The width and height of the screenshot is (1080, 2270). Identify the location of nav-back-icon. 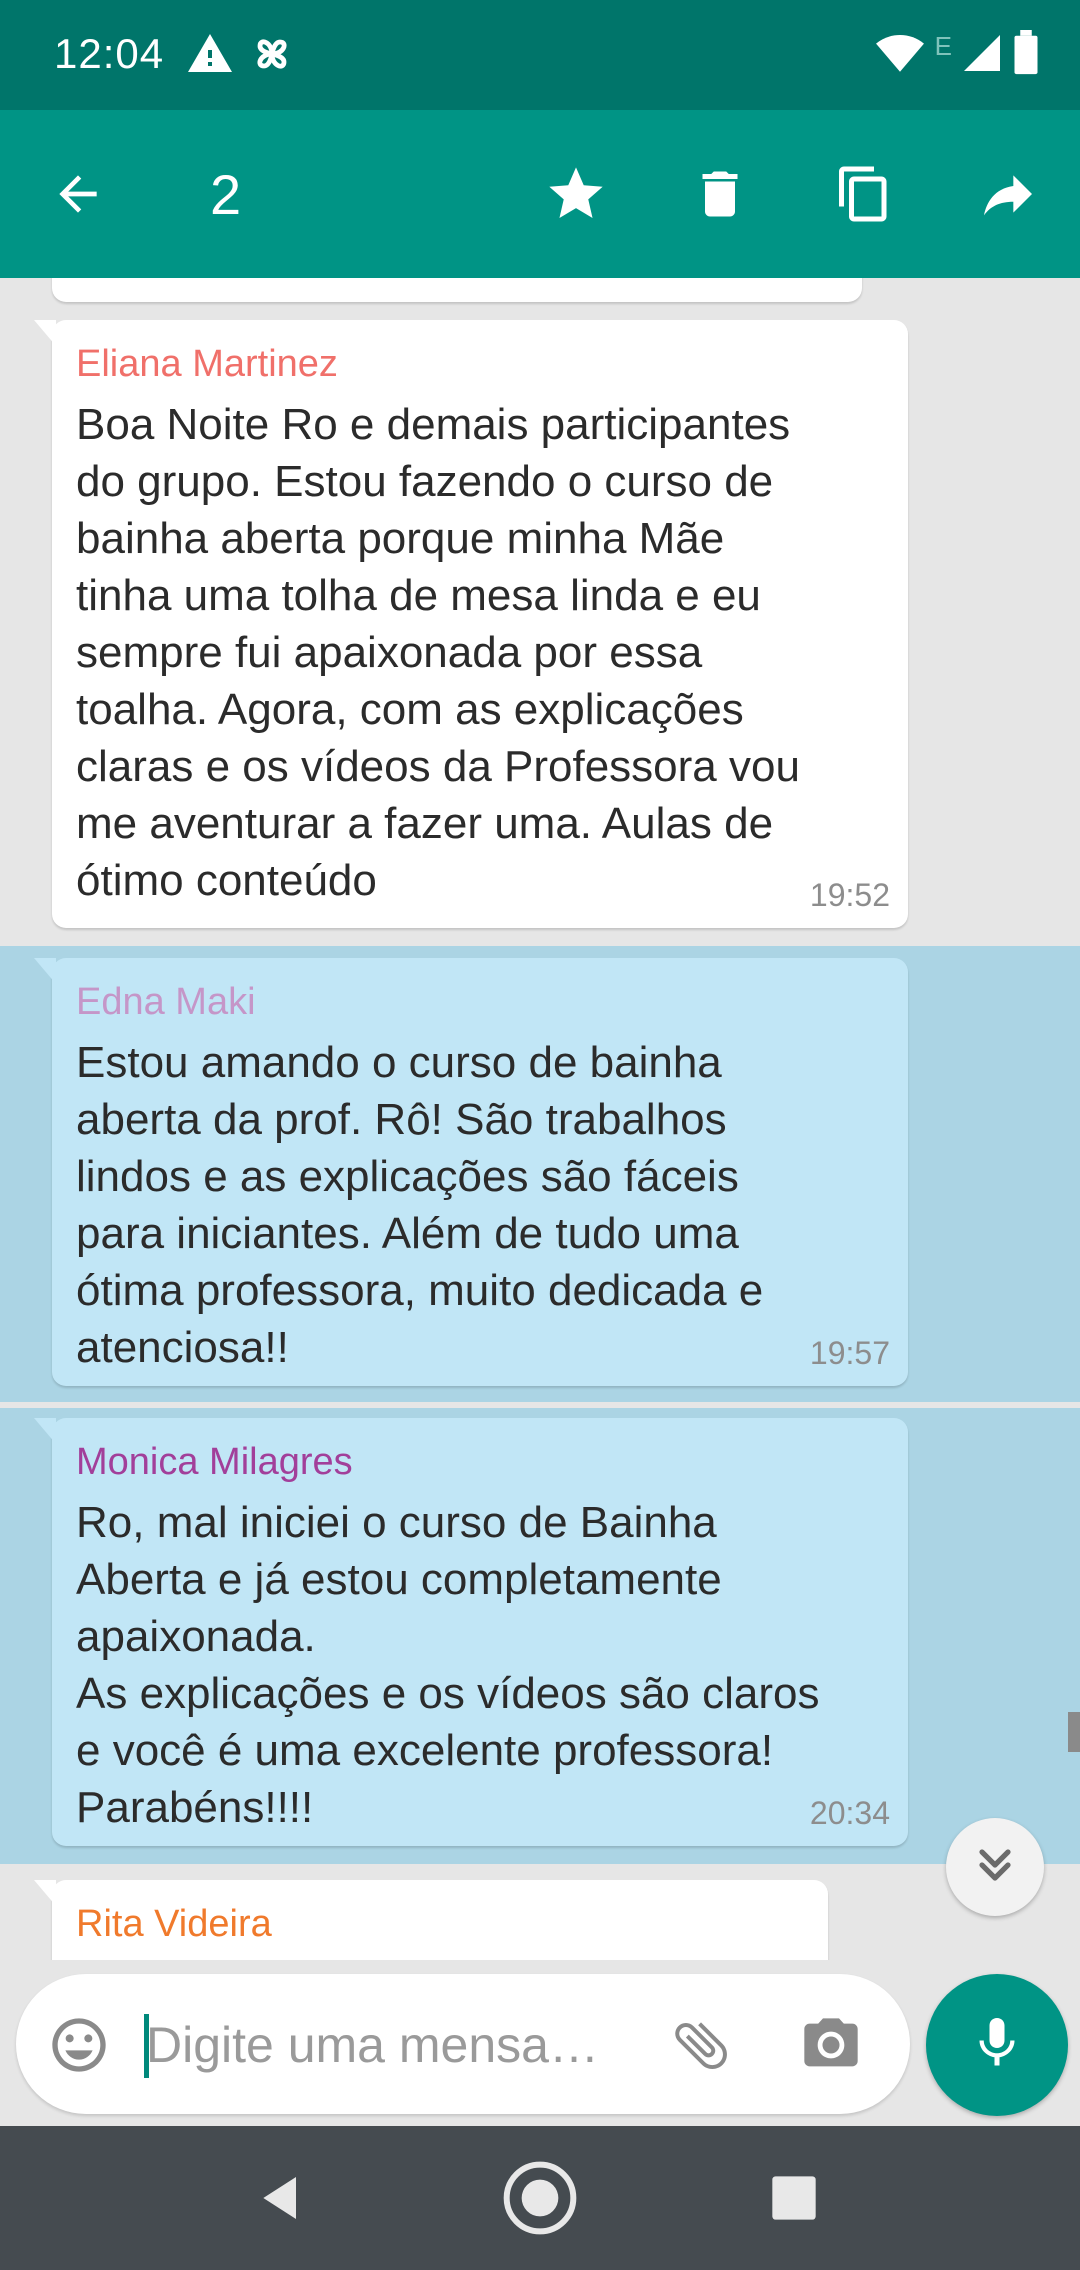
(282, 2198).